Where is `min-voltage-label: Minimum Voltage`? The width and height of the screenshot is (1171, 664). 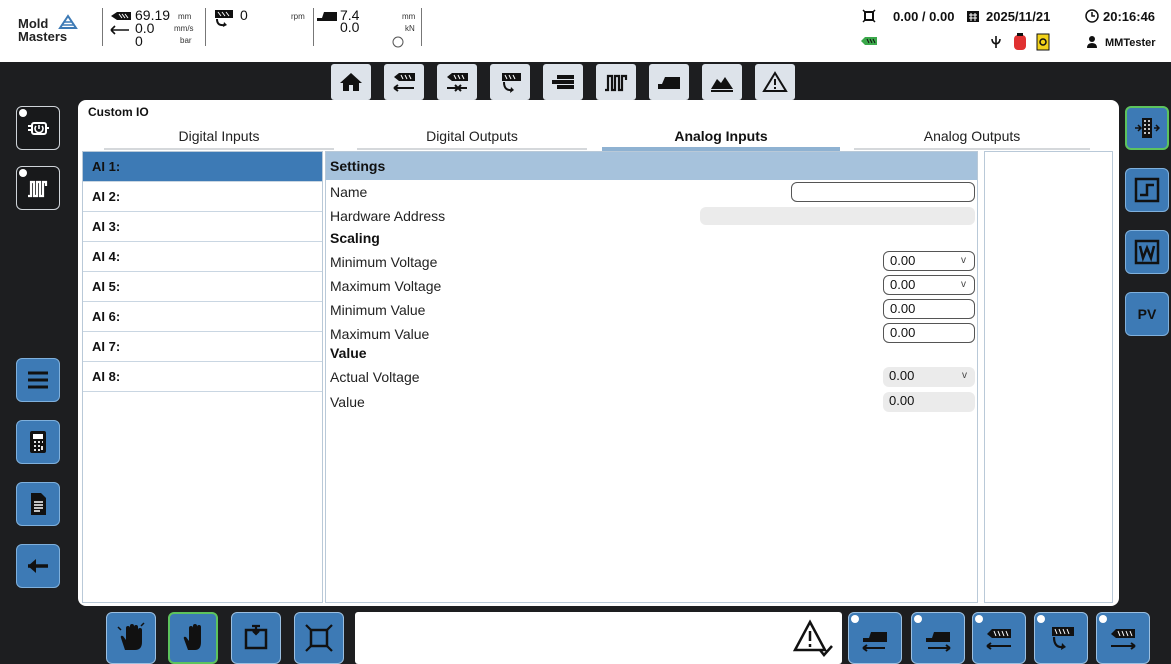 min-voltage-label: Minimum Voltage is located at coordinates (384, 262).